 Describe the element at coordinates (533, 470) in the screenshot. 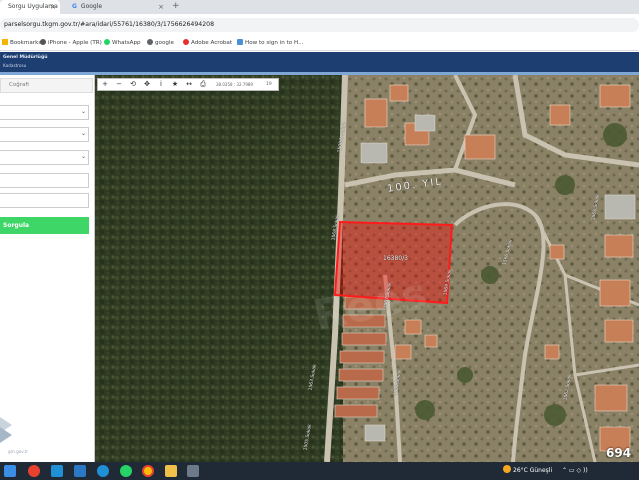

I see `weather-text: 26°C Güneşli` at that location.